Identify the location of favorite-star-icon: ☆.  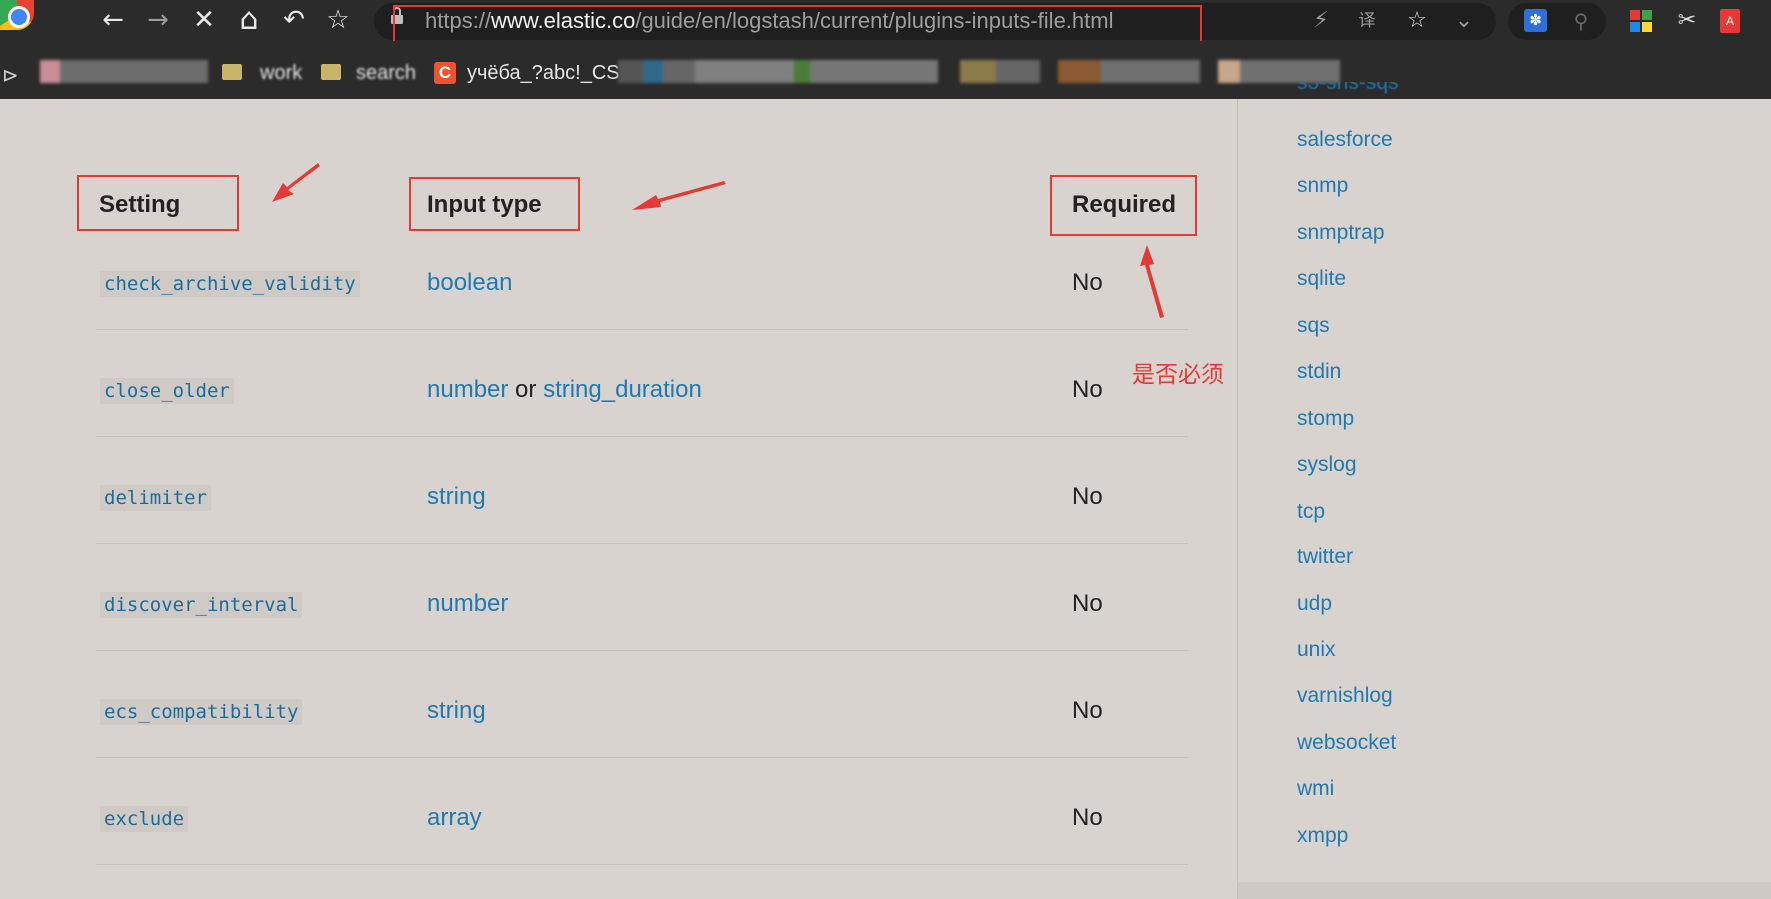
(1417, 21).